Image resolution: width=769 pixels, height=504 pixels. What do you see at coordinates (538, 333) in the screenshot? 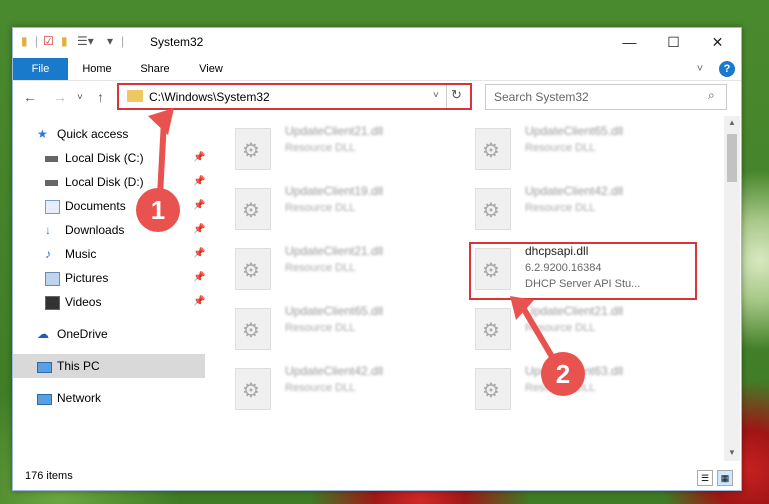
I see `arrow-2-shaft` at bounding box center [538, 333].